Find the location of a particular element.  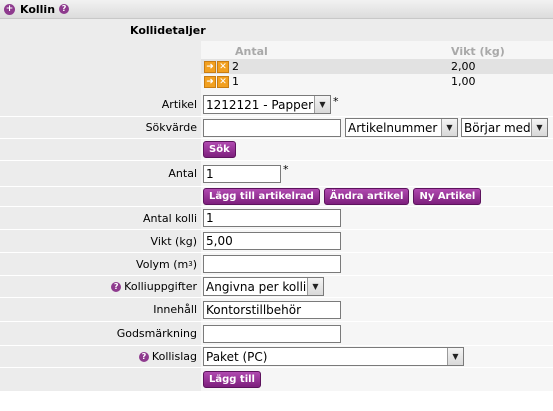

innehall-label: Innehåll is located at coordinates (100, 309).